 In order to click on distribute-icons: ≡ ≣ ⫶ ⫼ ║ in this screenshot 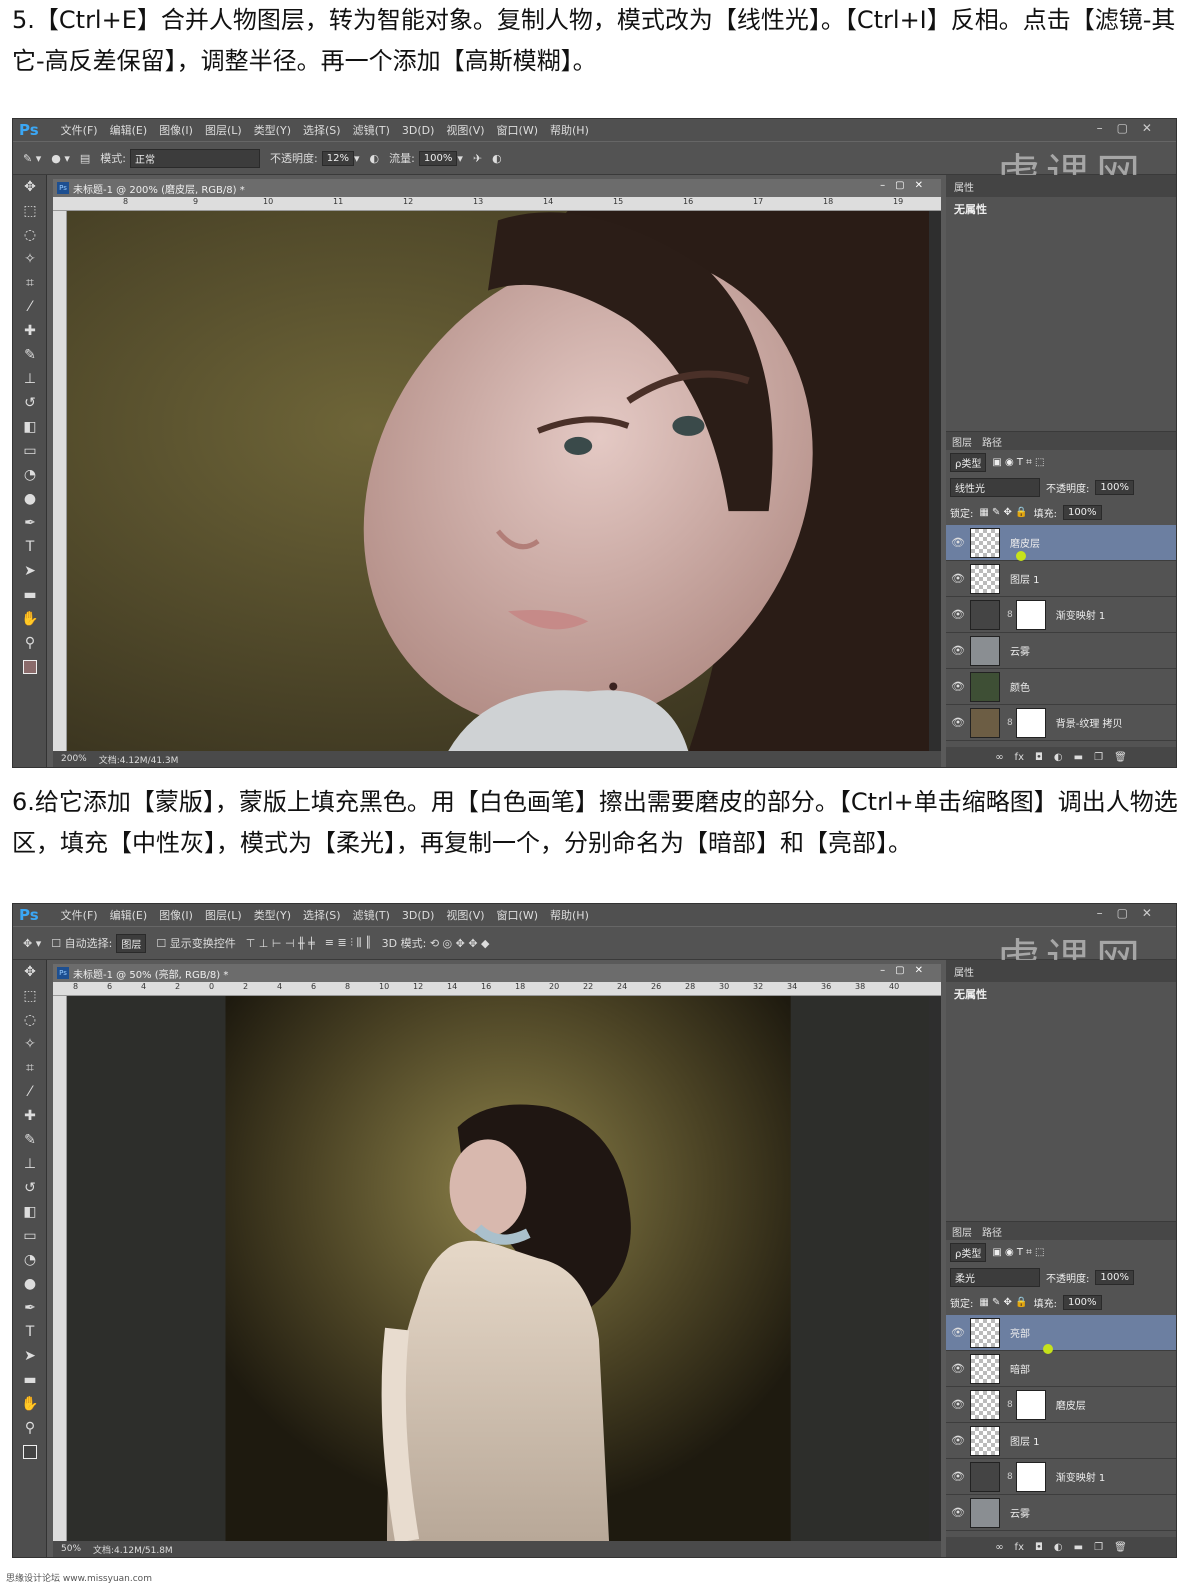, I will do `click(348, 943)`.